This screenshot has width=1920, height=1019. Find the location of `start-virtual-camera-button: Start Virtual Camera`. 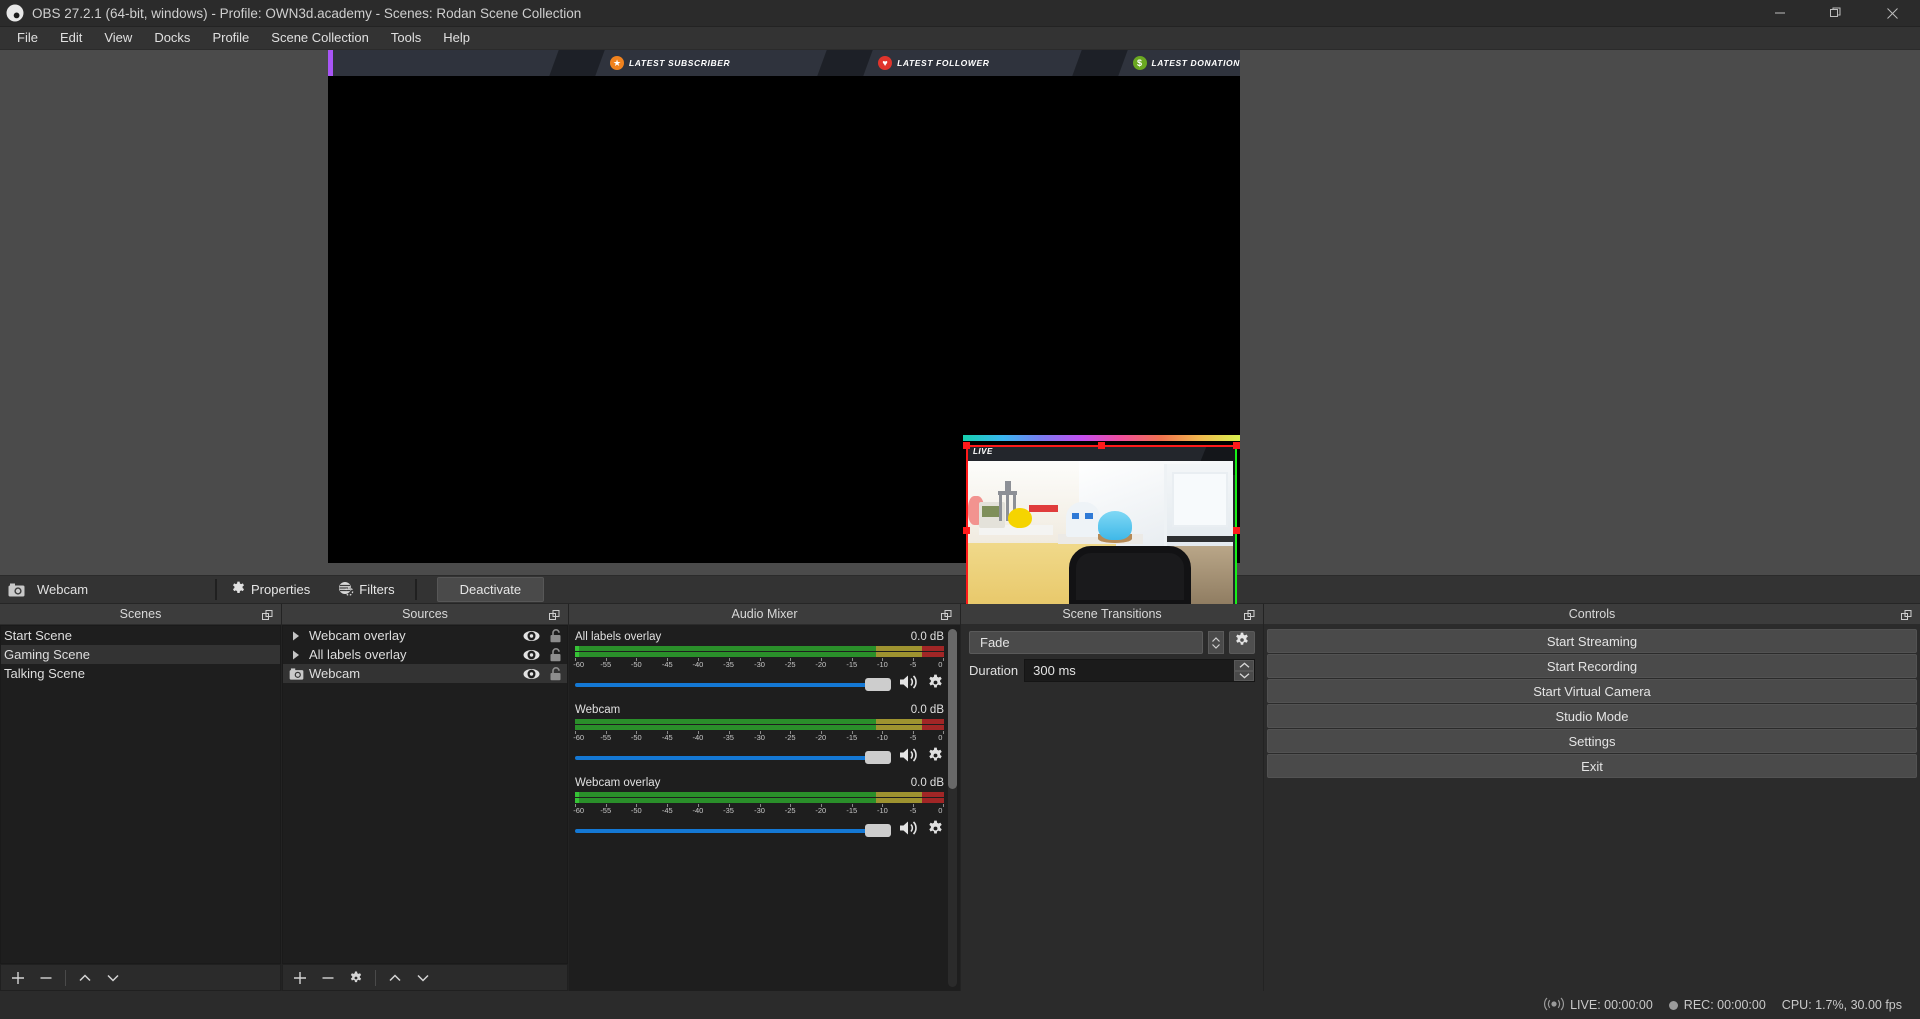

start-virtual-camera-button: Start Virtual Camera is located at coordinates (1592, 691).